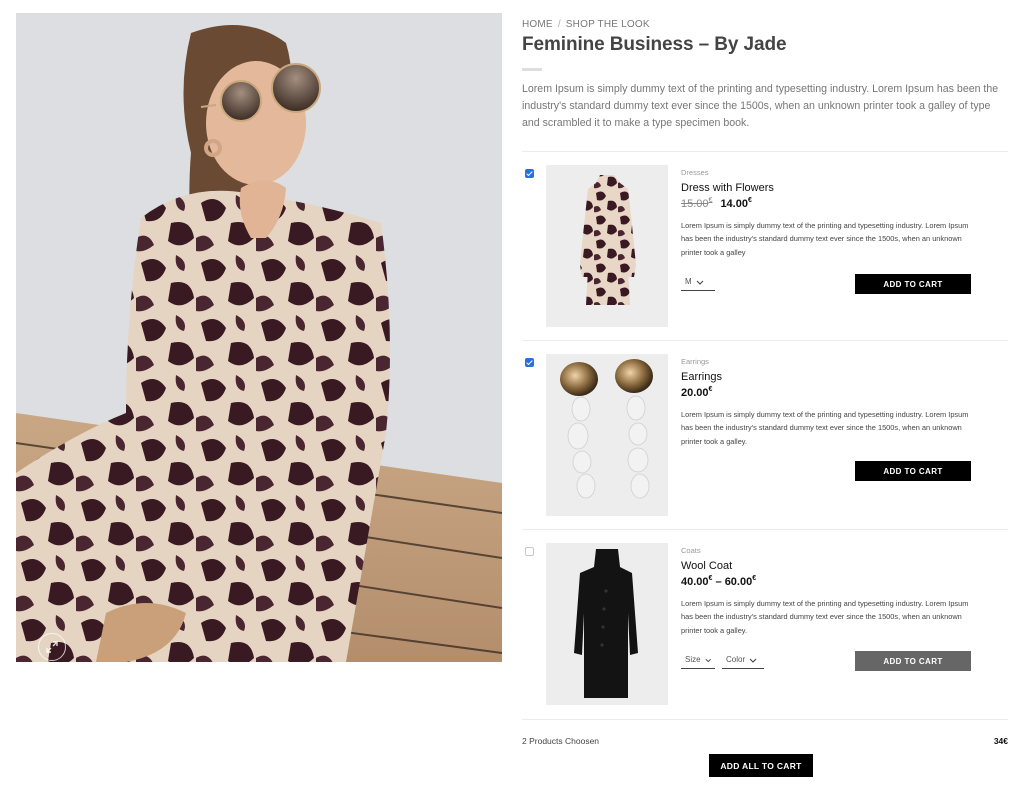  Describe the element at coordinates (654, 44) in the screenshot. I see `page-title: Feminine Business – By Jade` at that location.